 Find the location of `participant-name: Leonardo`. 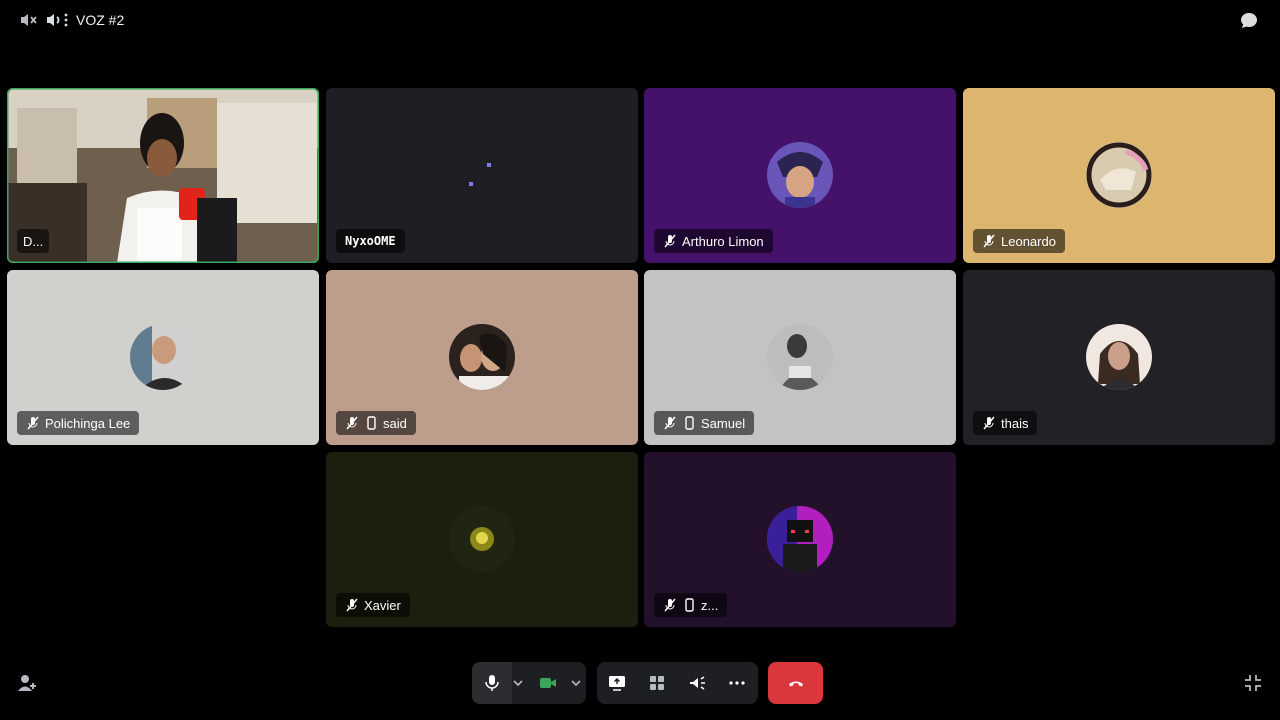

participant-name: Leonardo is located at coordinates (1028, 241).